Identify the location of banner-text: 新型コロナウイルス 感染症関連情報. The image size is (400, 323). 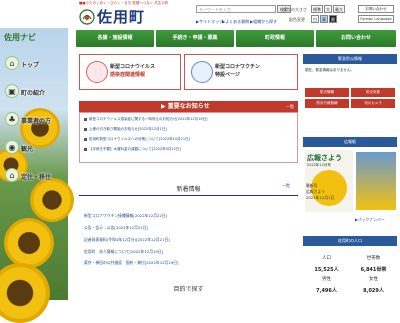
(133, 71).